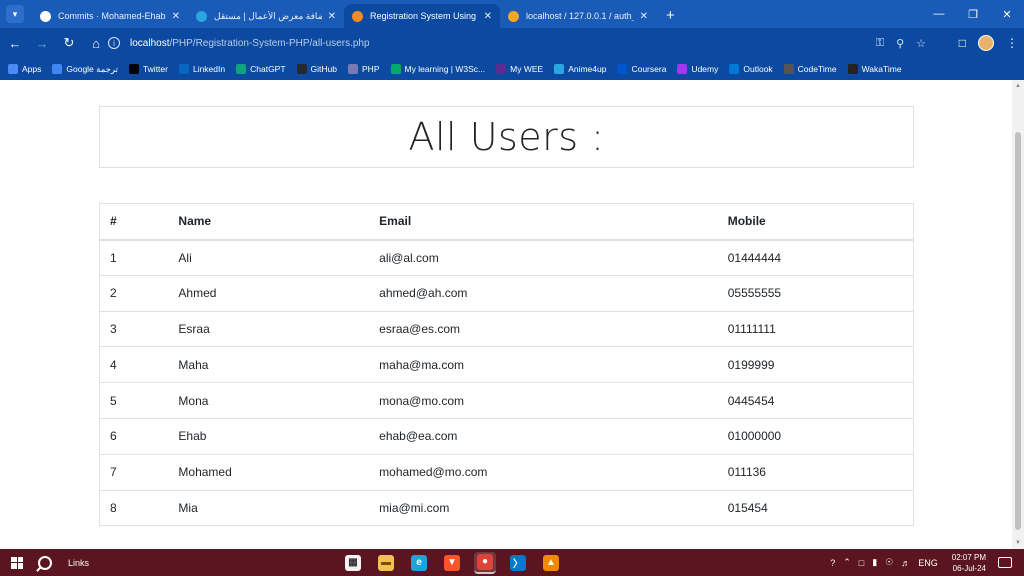 The width and height of the screenshot is (1024, 576). What do you see at coordinates (921, 43) in the screenshot?
I see `bookmark-star-icon: ☆` at bounding box center [921, 43].